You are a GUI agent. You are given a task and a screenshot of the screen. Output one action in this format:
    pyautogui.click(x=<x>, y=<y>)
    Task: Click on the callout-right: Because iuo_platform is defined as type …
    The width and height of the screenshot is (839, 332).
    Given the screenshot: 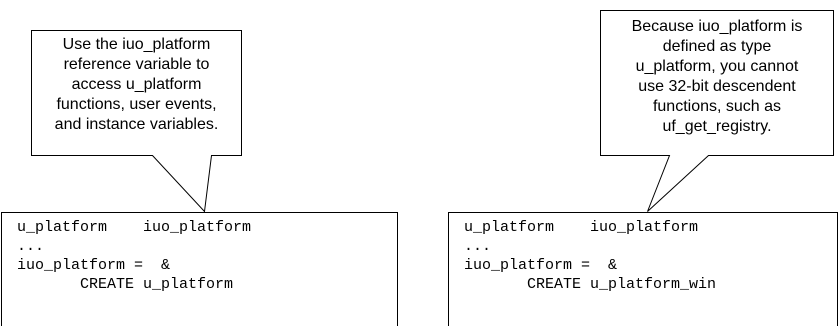 What is the action you would take?
    pyautogui.click(x=717, y=83)
    